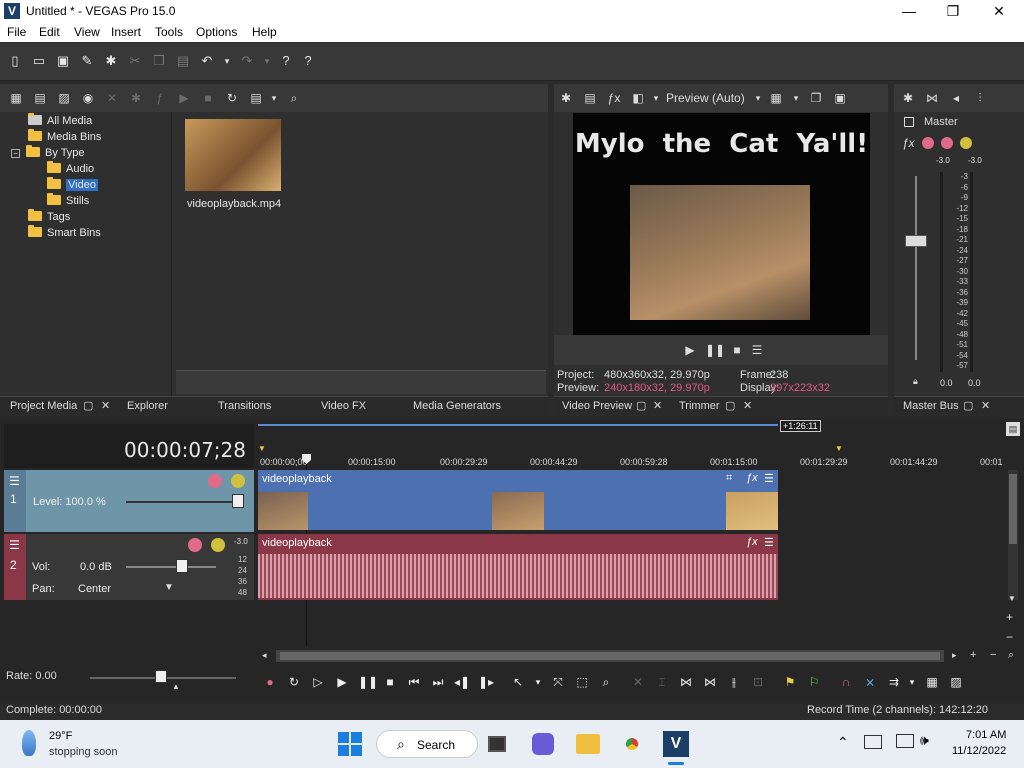  I want to click on tree-tags: Tags, so click(49, 216).